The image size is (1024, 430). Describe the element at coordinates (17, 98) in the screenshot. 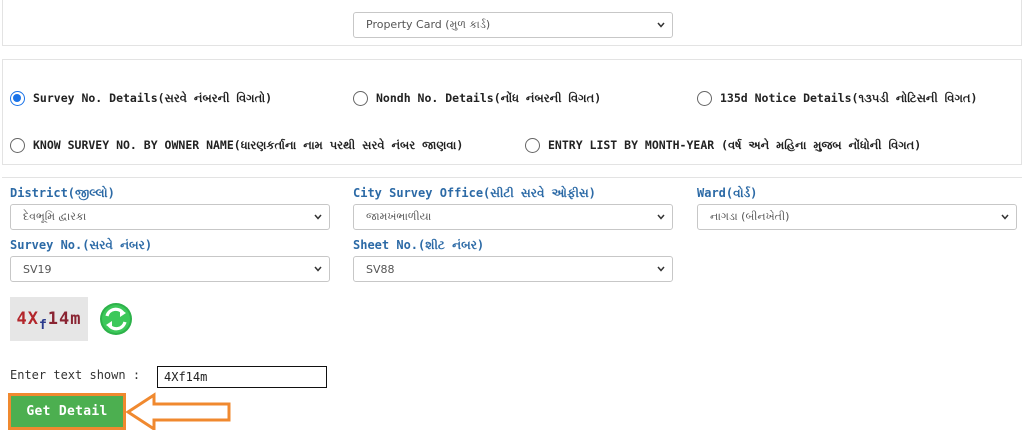

I see `radio-button-checked` at that location.